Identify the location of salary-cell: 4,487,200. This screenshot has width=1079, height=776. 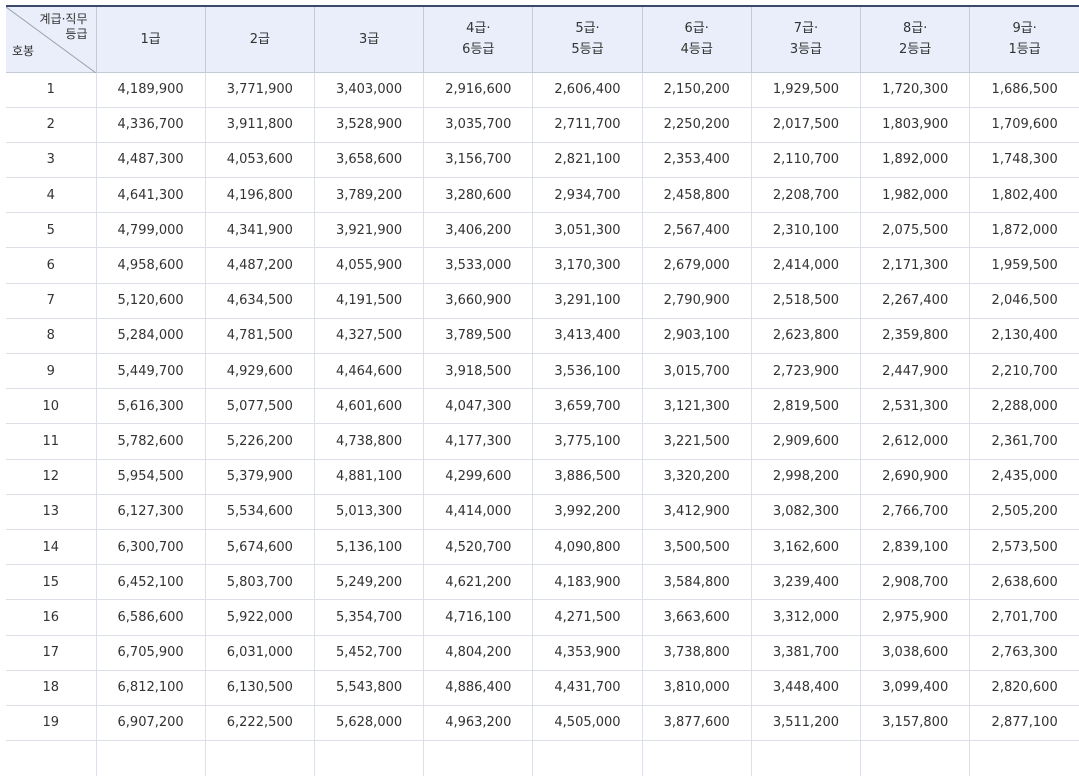
(259, 265).